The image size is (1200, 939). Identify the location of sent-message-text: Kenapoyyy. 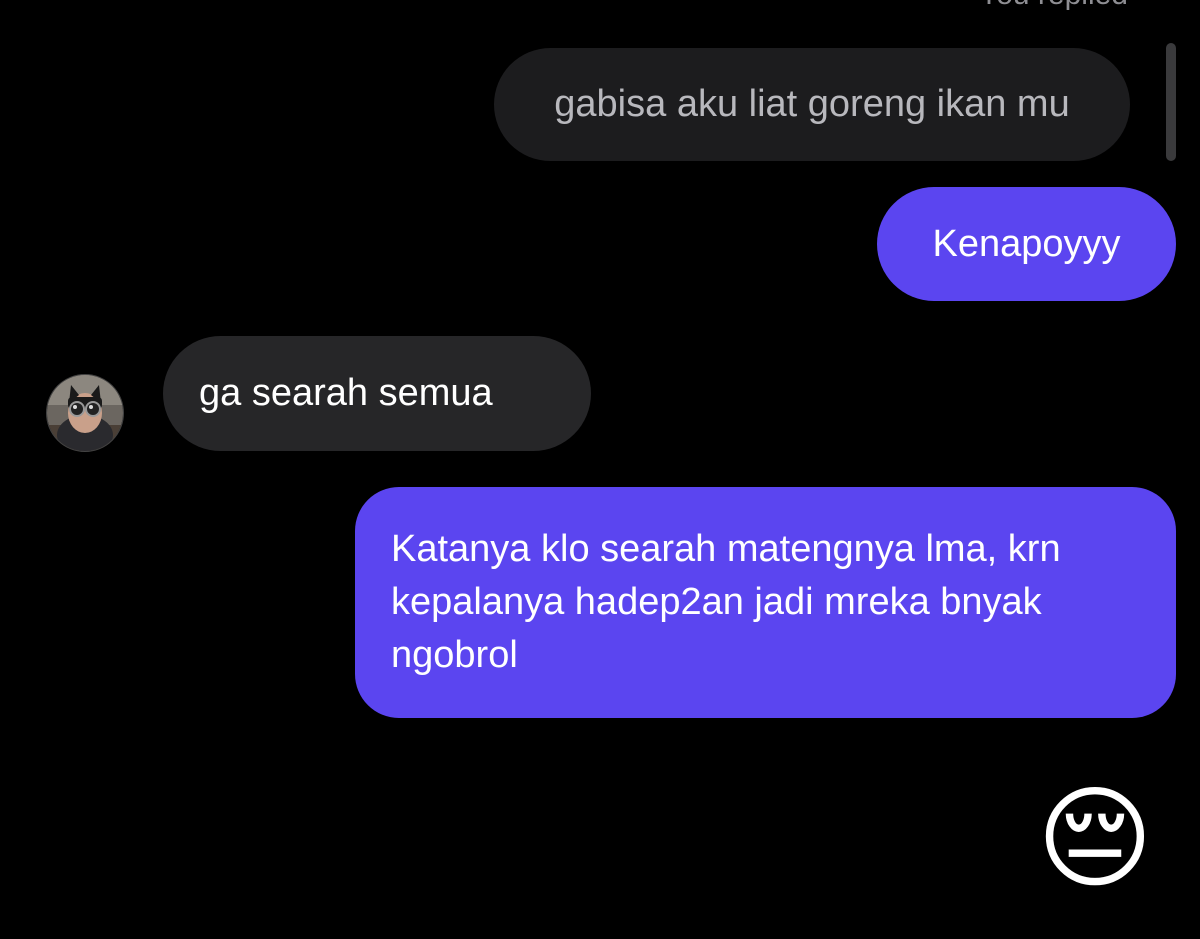
(1026, 243).